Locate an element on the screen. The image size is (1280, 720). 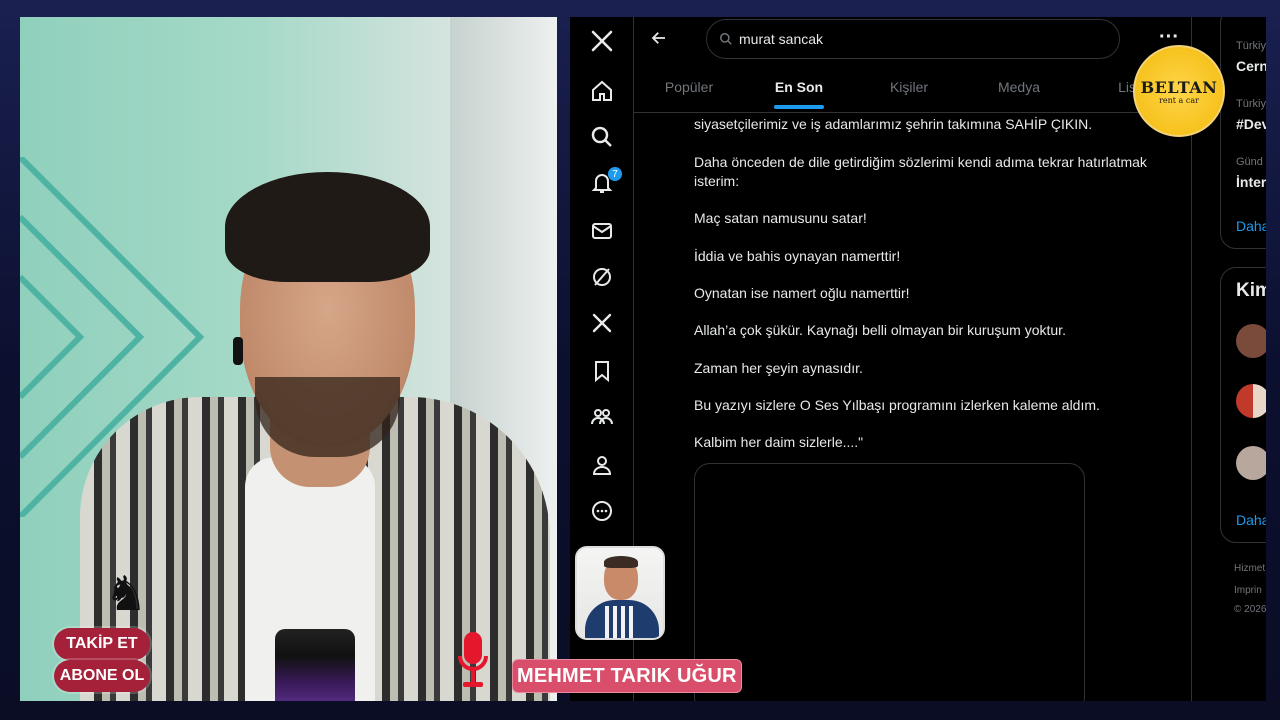
follow-button: TAKİP ET is located at coordinates (102, 644).